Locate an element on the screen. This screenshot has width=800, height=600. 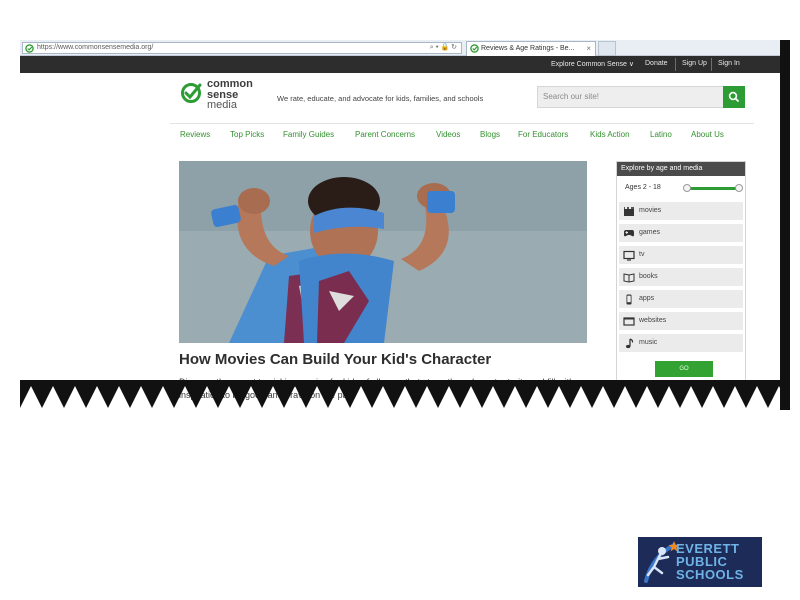
window-edge is located at coordinates (785, 225).